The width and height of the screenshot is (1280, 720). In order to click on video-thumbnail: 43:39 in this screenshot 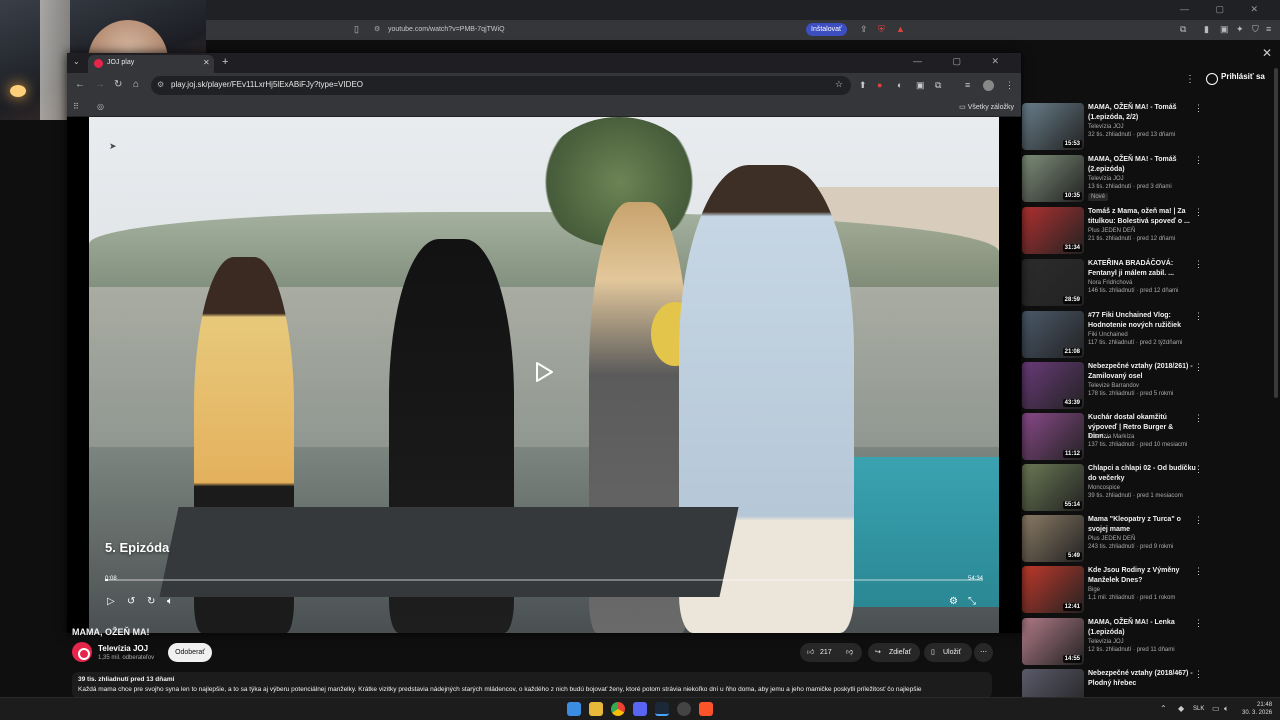, I will do `click(1053, 385)`.